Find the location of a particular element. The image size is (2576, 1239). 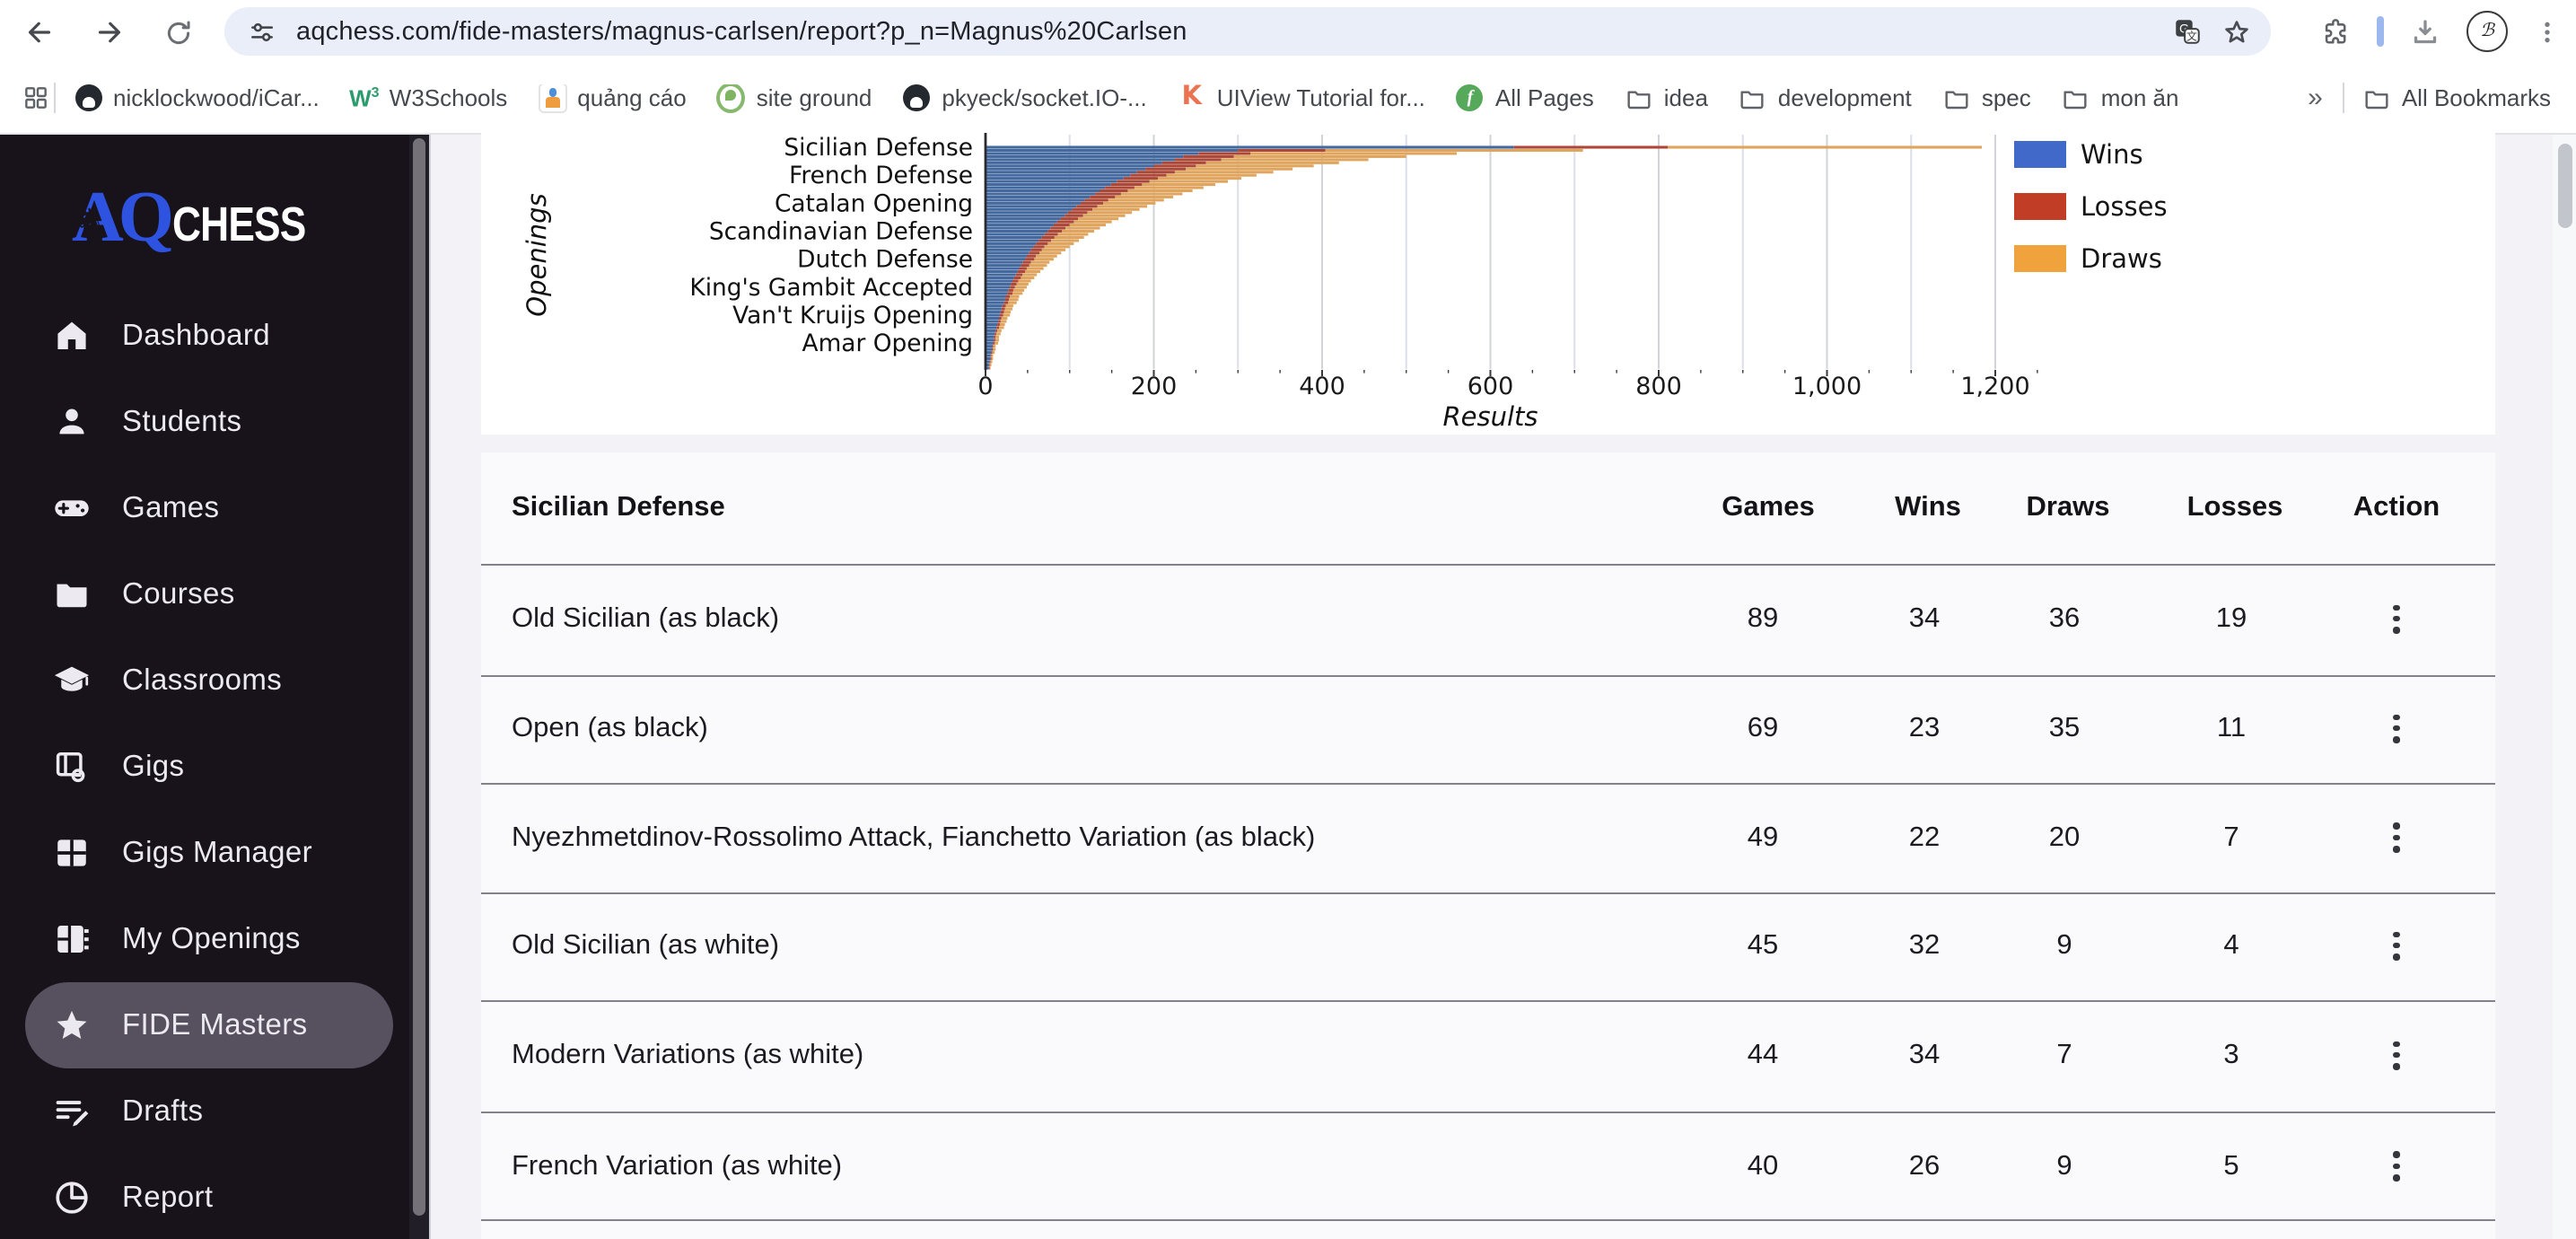

sidebar-item-students: Students is located at coordinates (209, 422).